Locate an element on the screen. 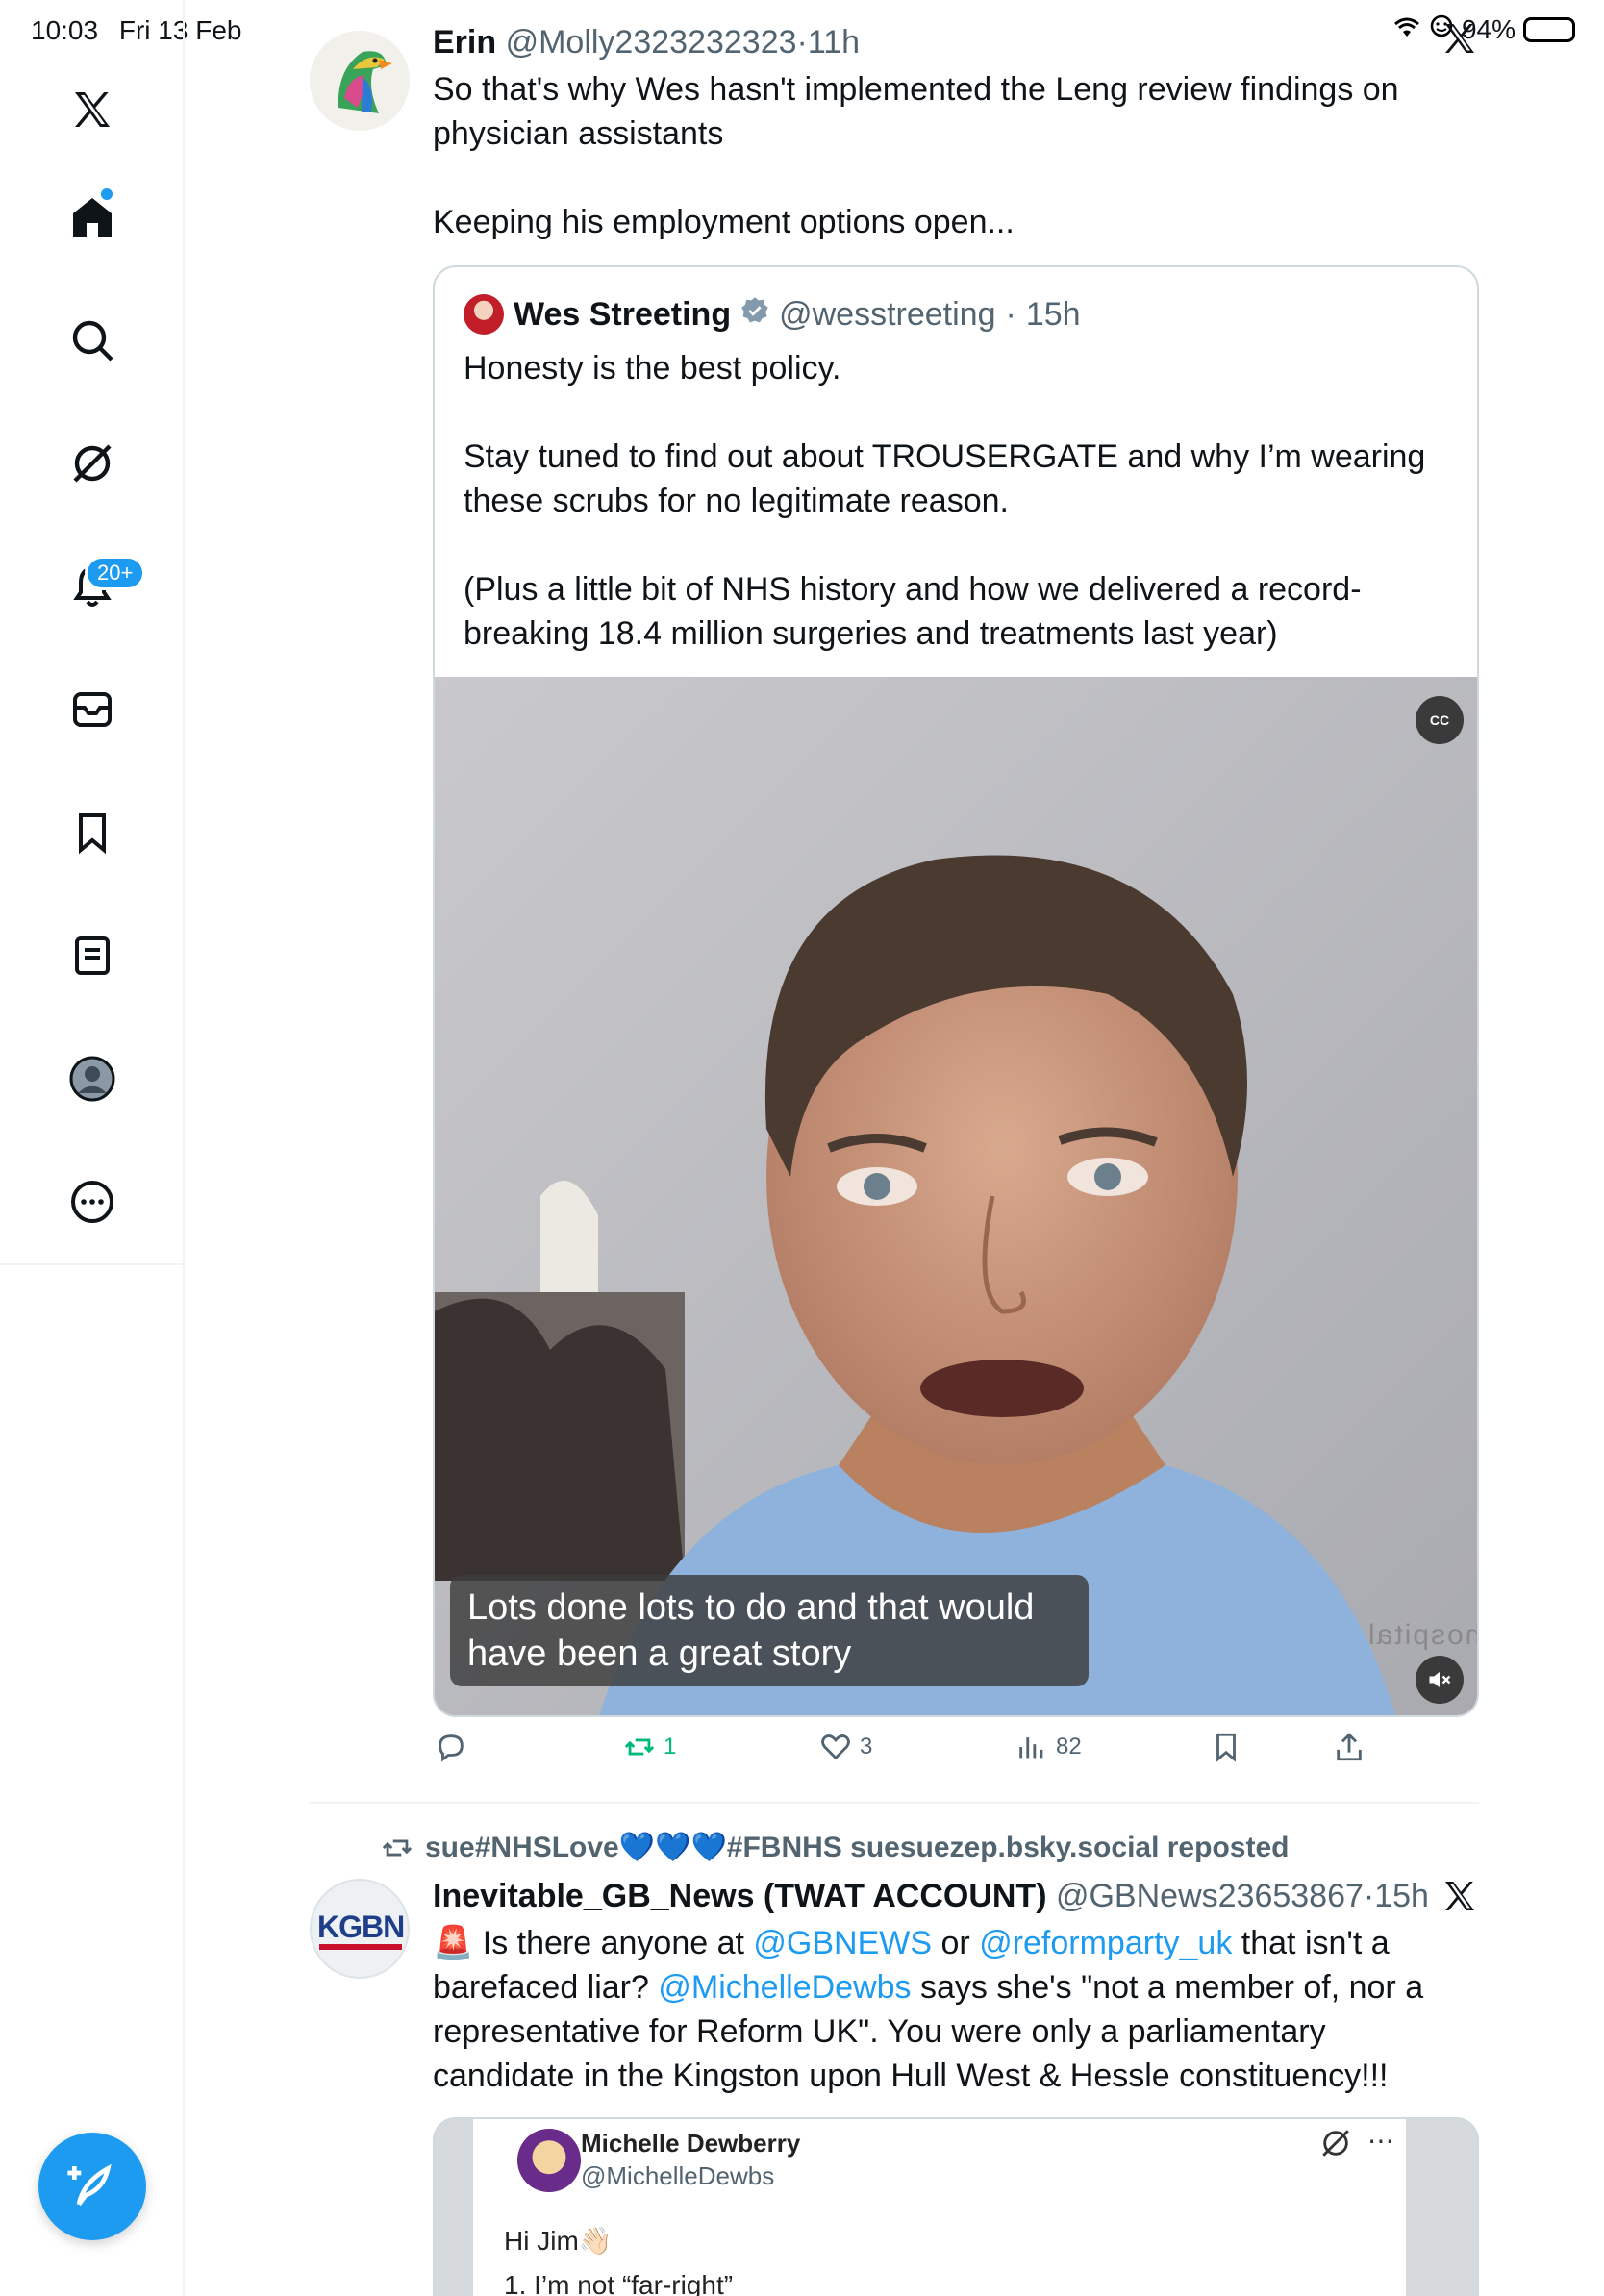  more-icon: ⋯ is located at coordinates (1380, 2141).